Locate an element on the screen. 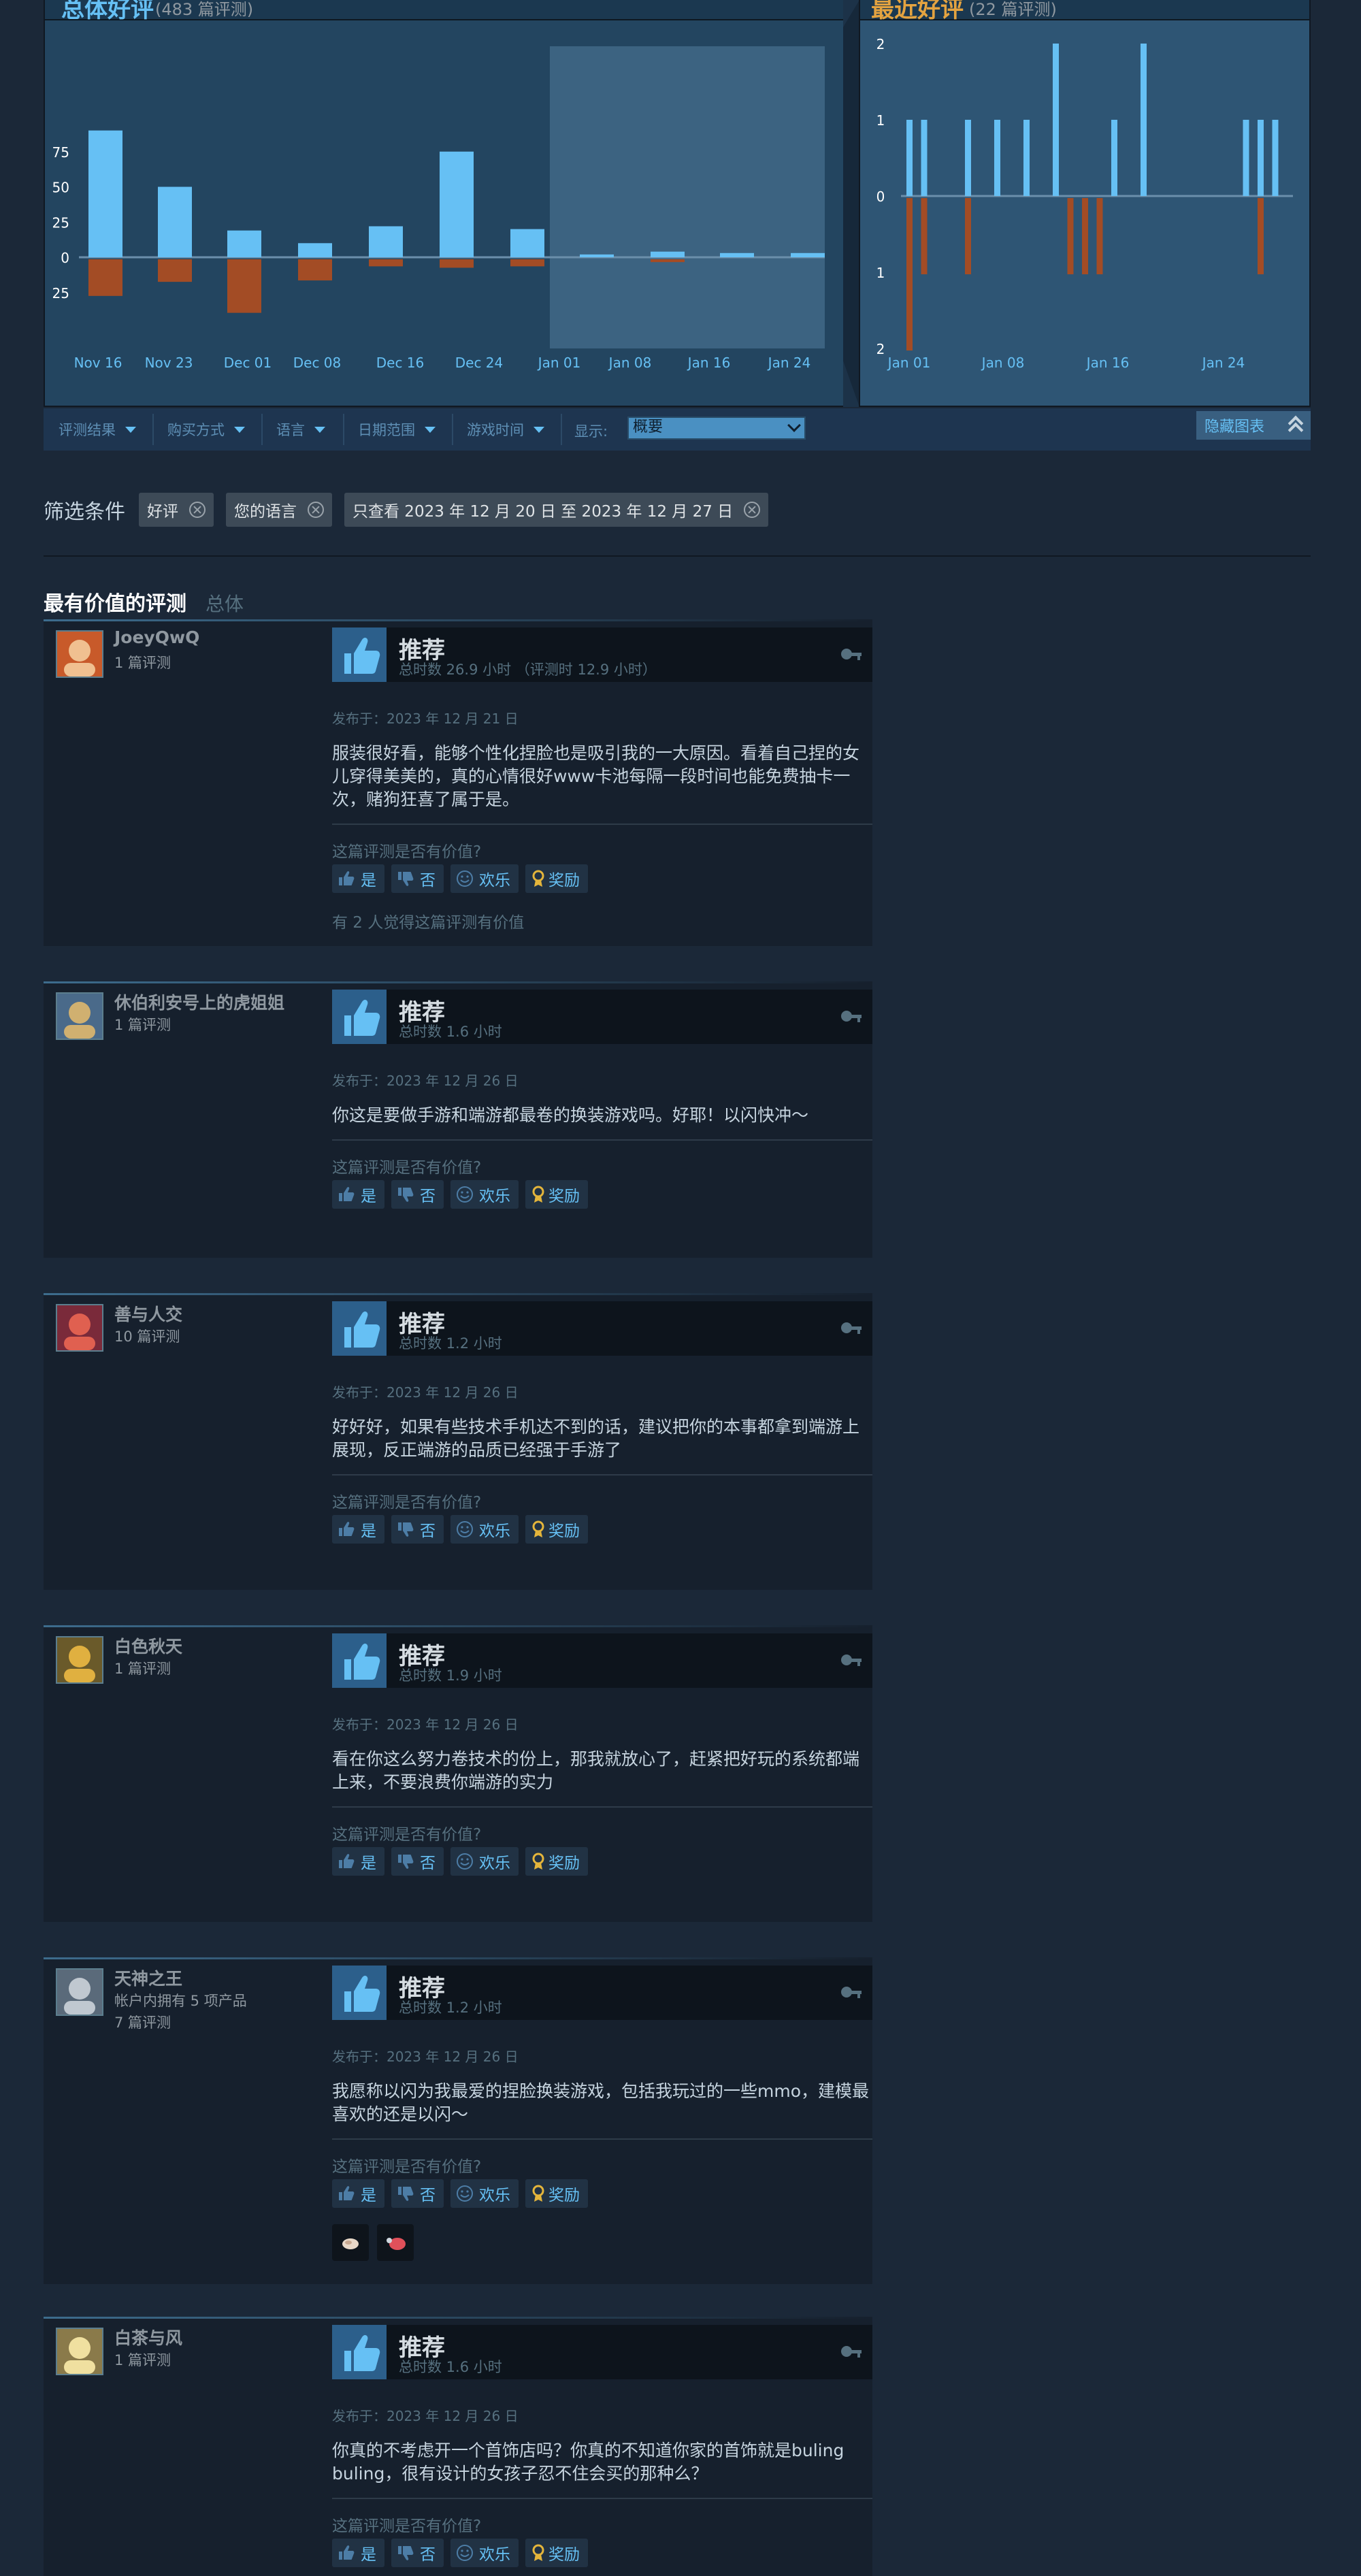  review-top-border is located at coordinates (458, 2318).